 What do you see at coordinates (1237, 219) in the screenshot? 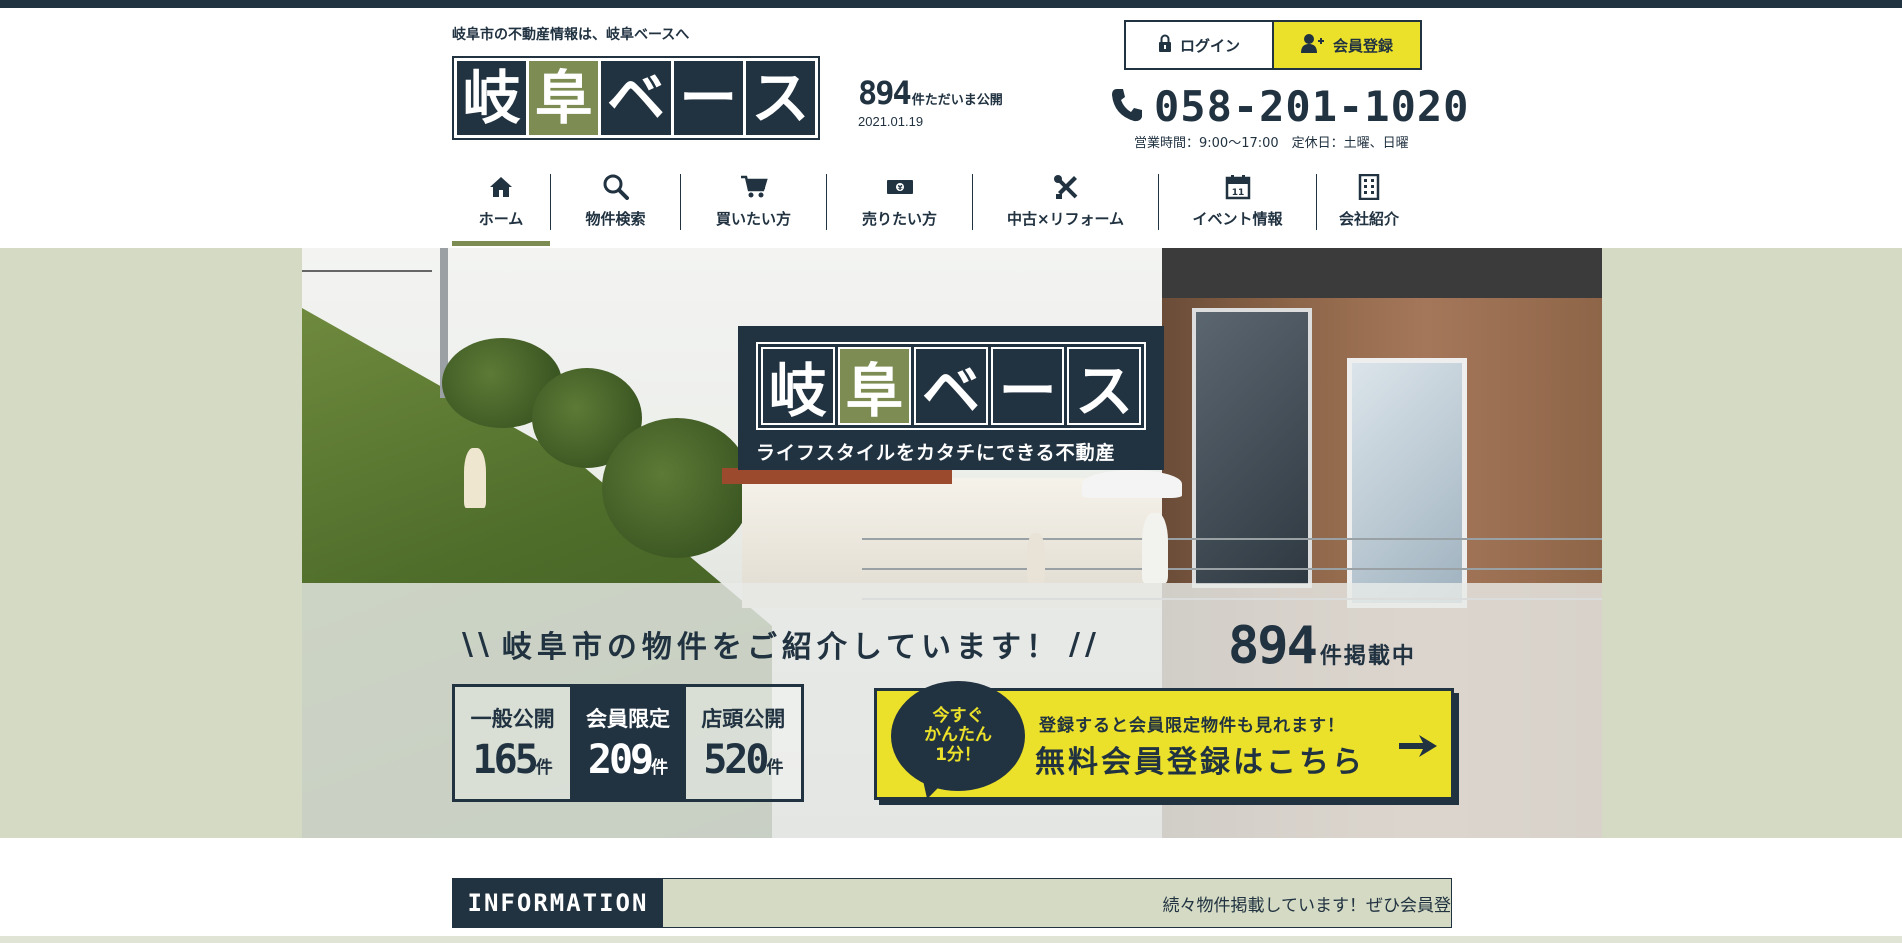
I see `nav-label: イベント情報` at bounding box center [1237, 219].